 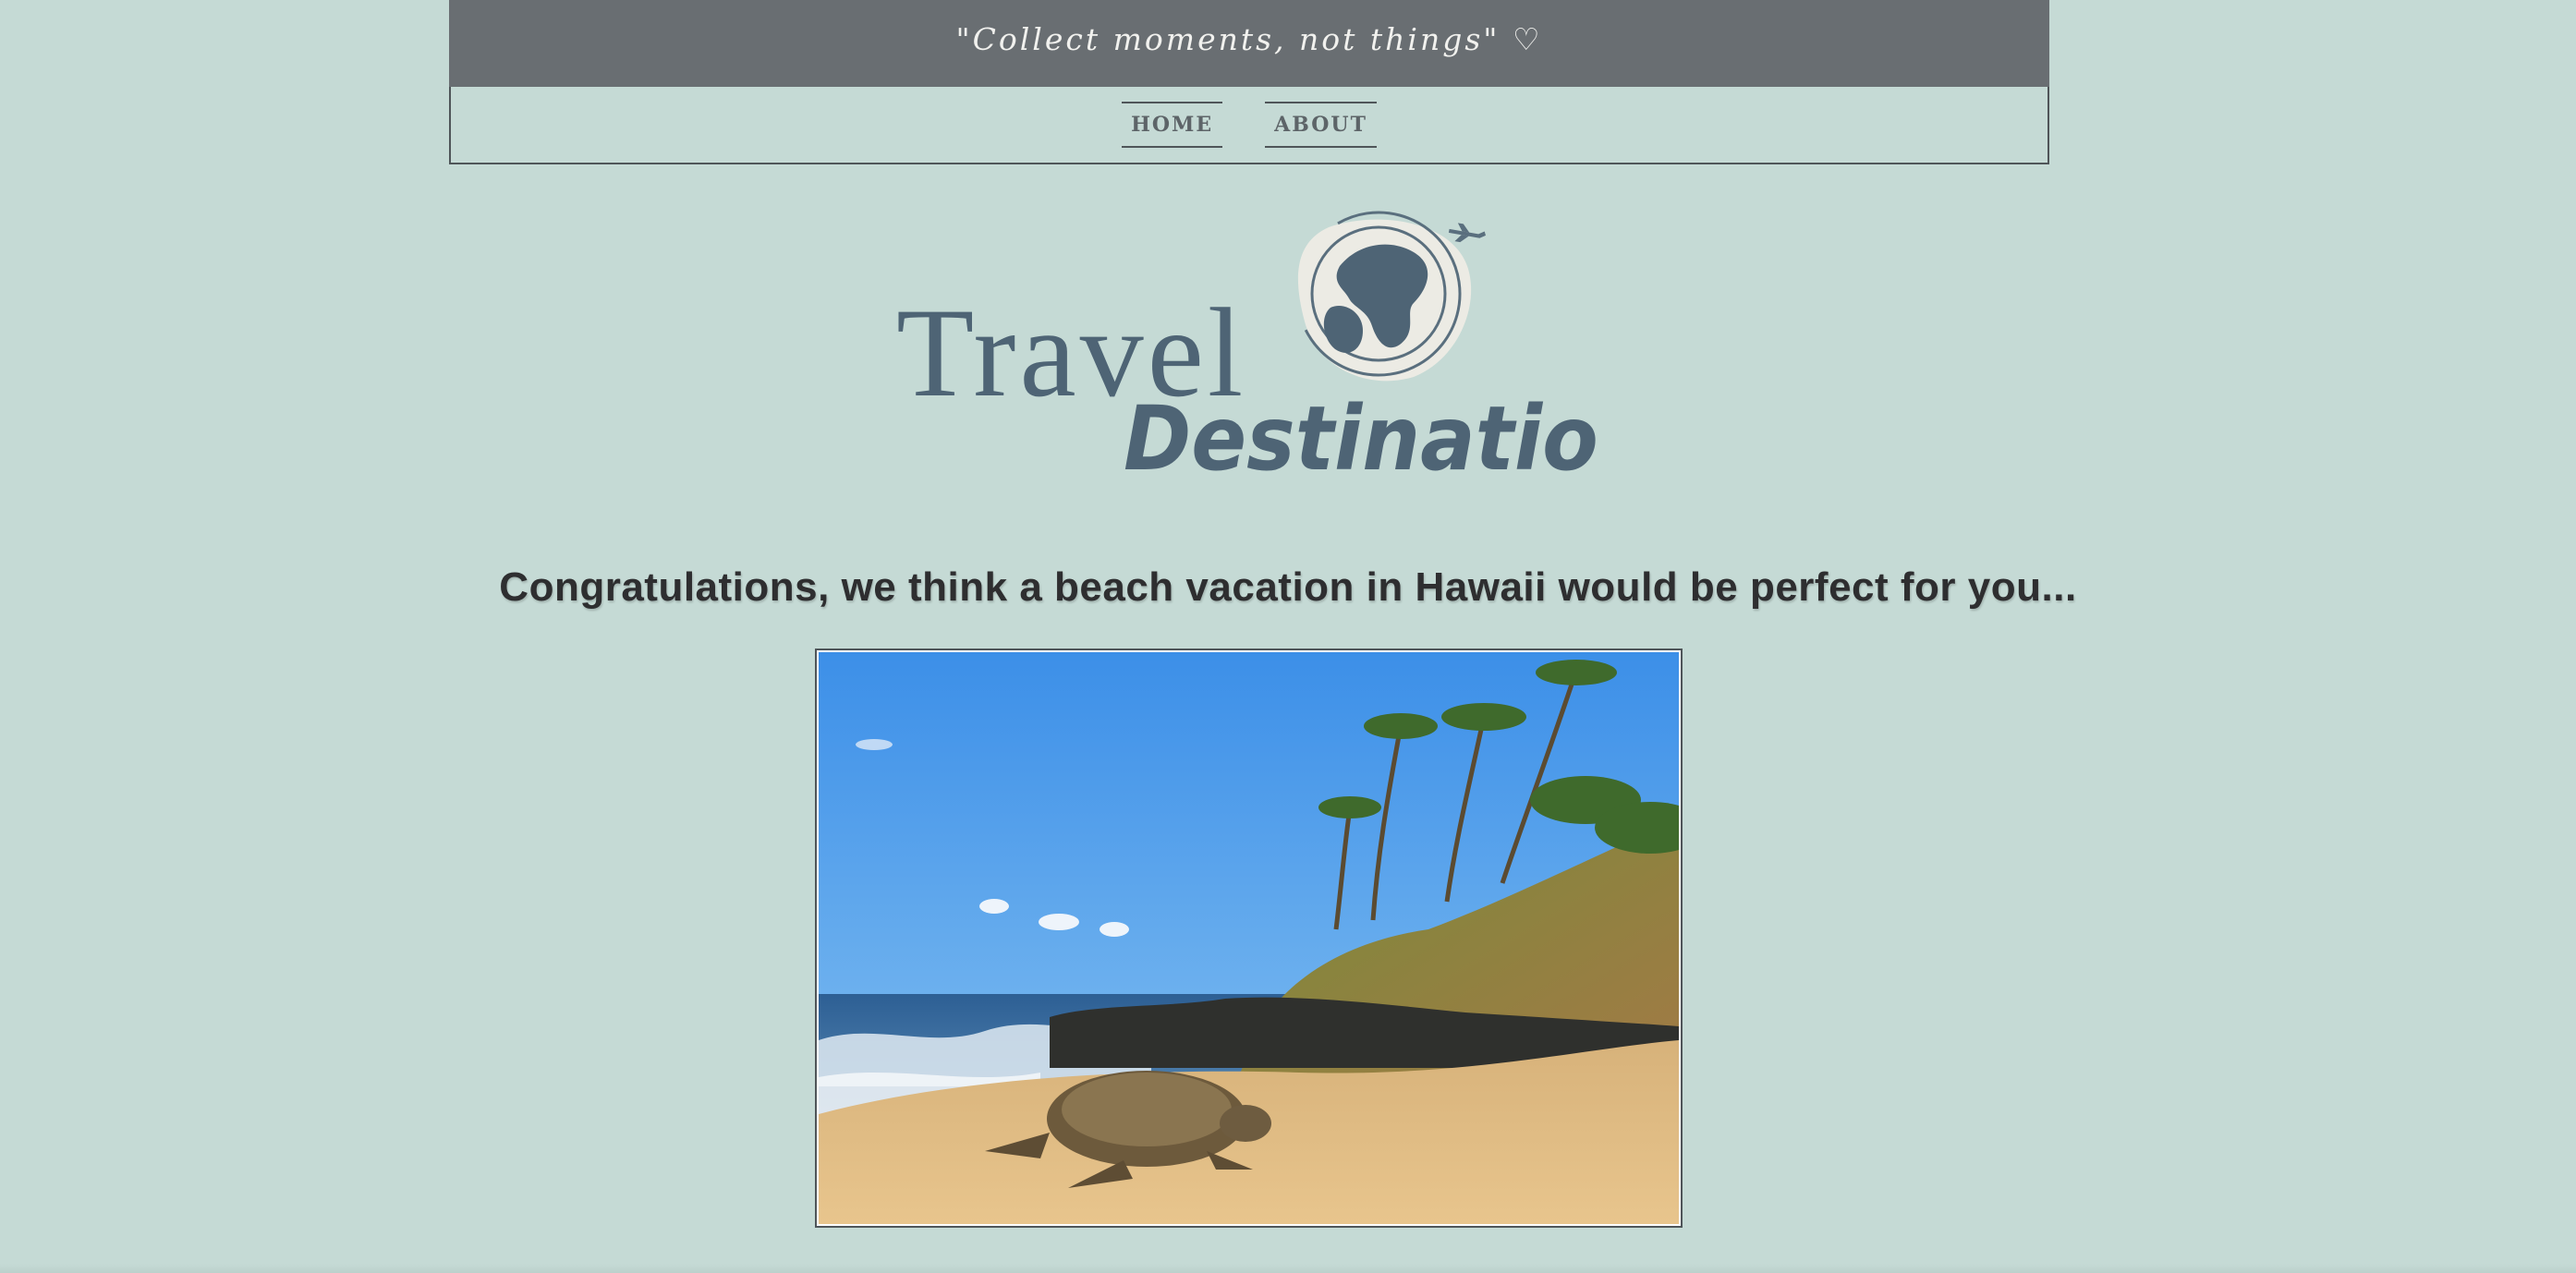 I want to click on tagline: "Collect moments, not things" ♡, so click(x=1249, y=39).